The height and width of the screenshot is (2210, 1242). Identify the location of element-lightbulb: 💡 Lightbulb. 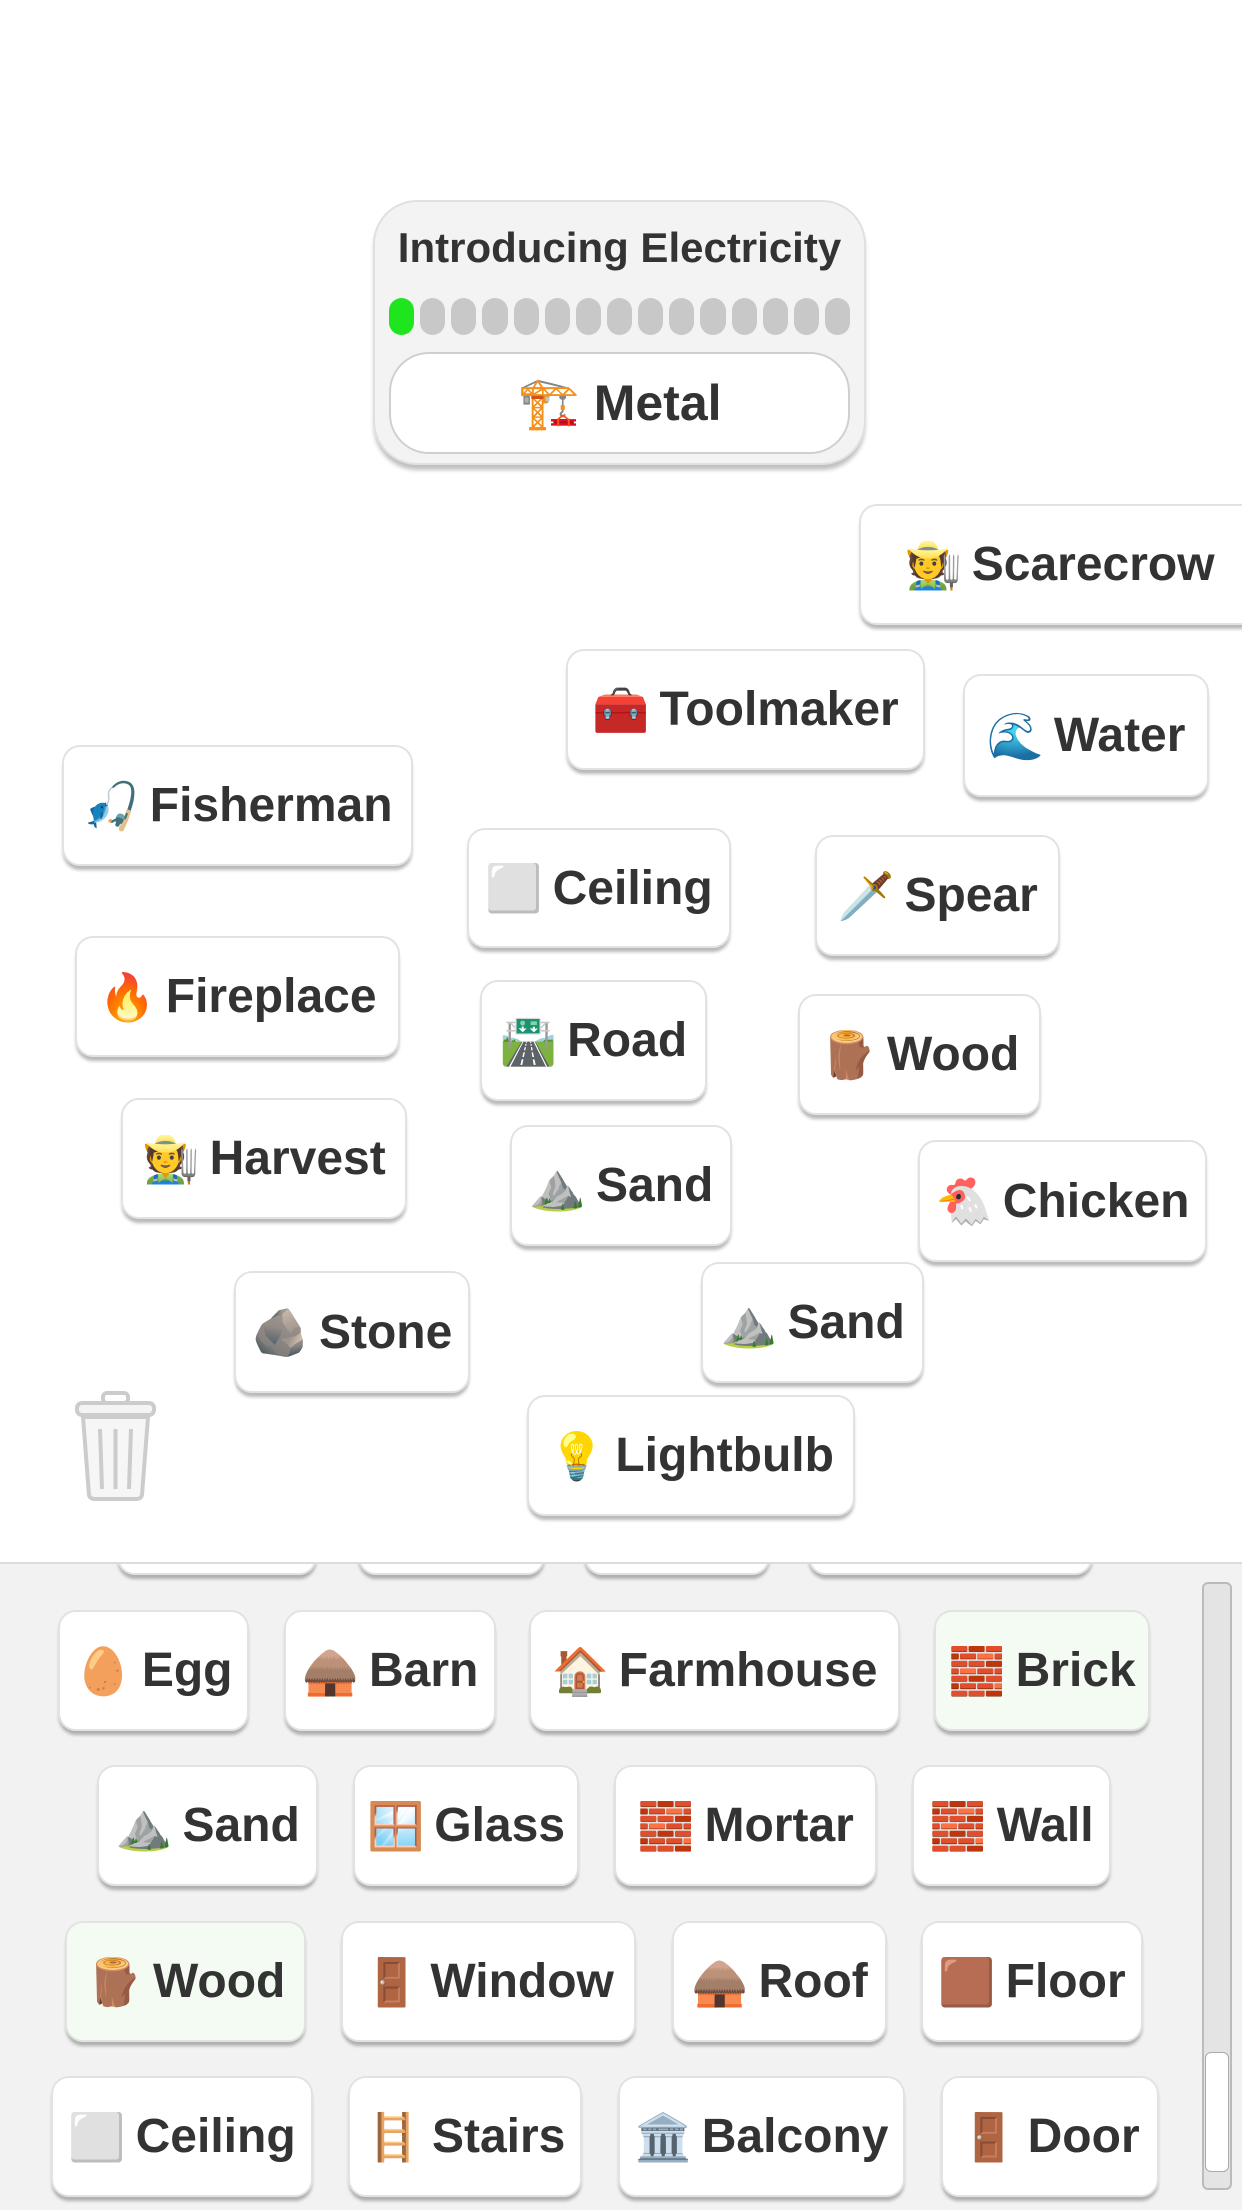
(691, 1455).